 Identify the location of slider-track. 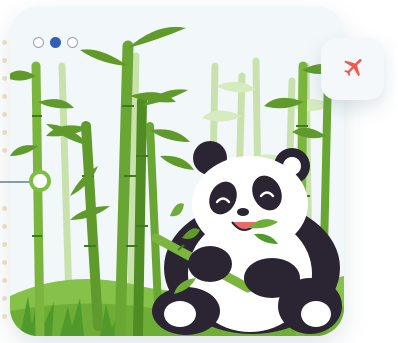
(15, 182).